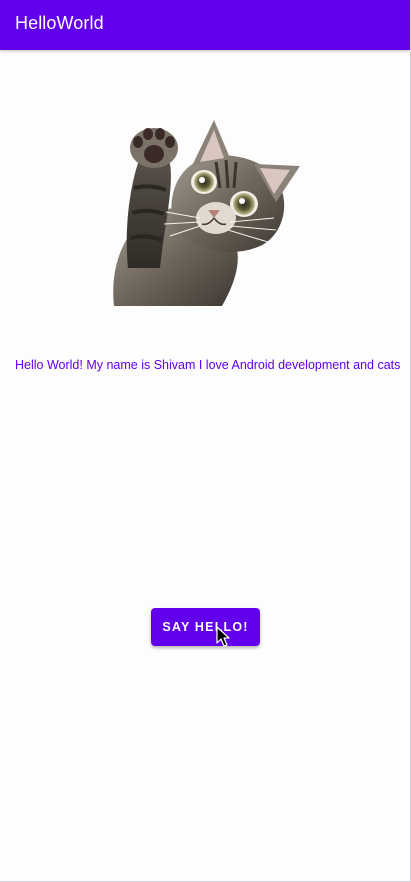 The width and height of the screenshot is (411, 882). Describe the element at coordinates (59, 23) in the screenshot. I see `app-title: HelloWorld` at that location.